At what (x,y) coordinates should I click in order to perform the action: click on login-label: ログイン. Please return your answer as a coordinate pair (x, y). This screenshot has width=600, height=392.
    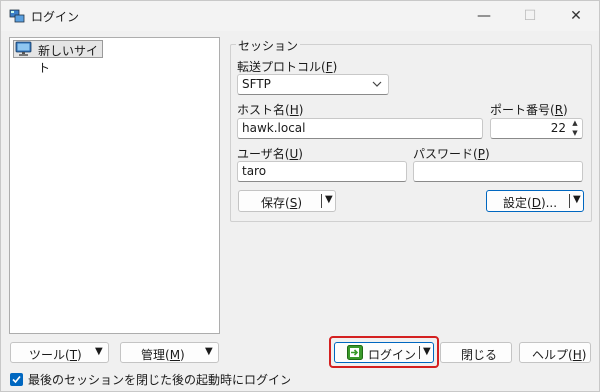
    Looking at the image, I should click on (392, 355).